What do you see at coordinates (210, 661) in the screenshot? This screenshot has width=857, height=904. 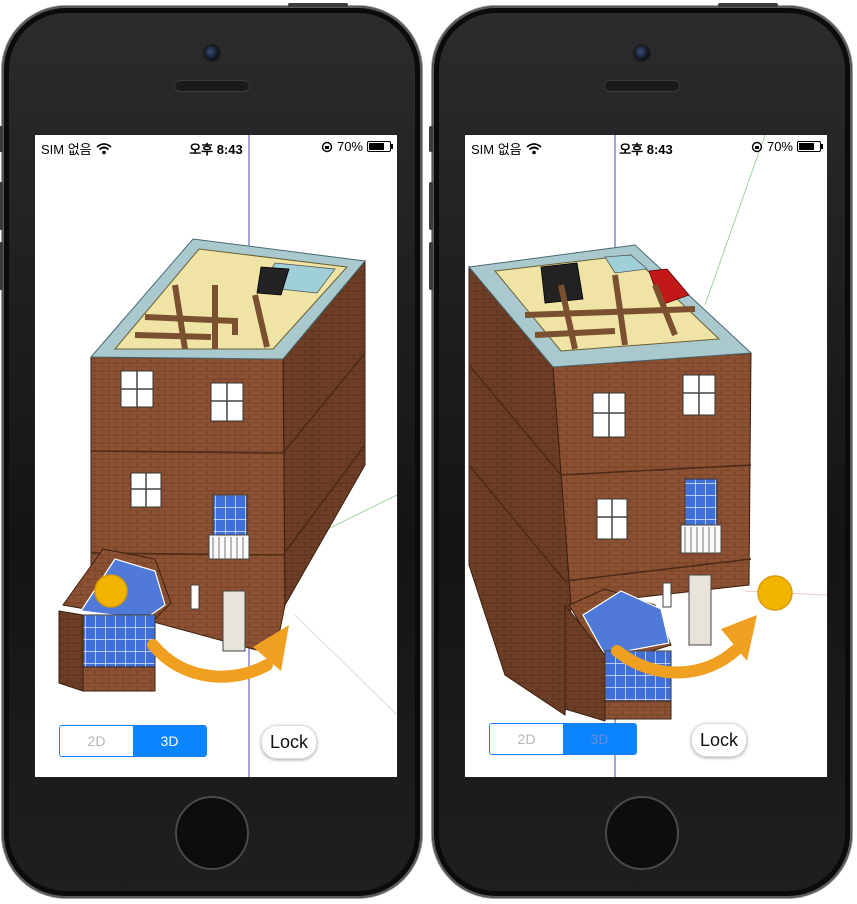 I see `rotate-arrow-icon` at bounding box center [210, 661].